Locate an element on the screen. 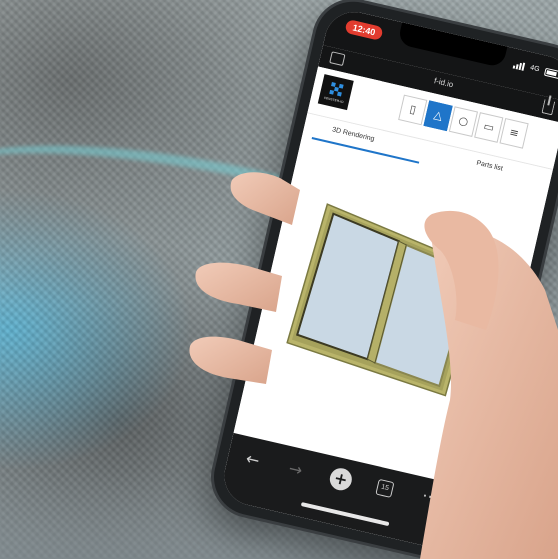 The width and height of the screenshot is (558, 559). document-icon: ▭ is located at coordinates (489, 127).